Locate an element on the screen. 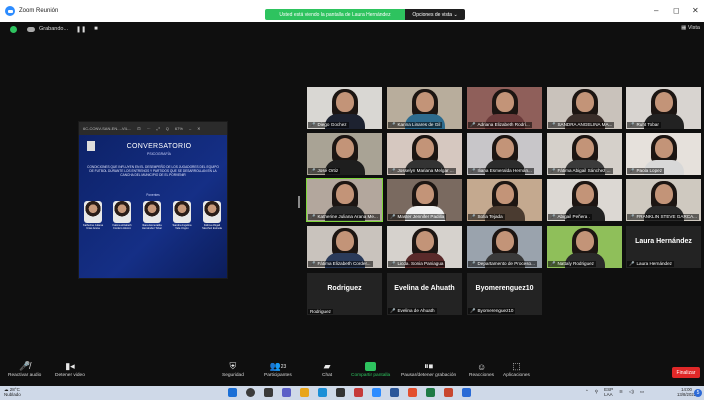 The image size is (704, 400). word-icon is located at coordinates (394, 392).